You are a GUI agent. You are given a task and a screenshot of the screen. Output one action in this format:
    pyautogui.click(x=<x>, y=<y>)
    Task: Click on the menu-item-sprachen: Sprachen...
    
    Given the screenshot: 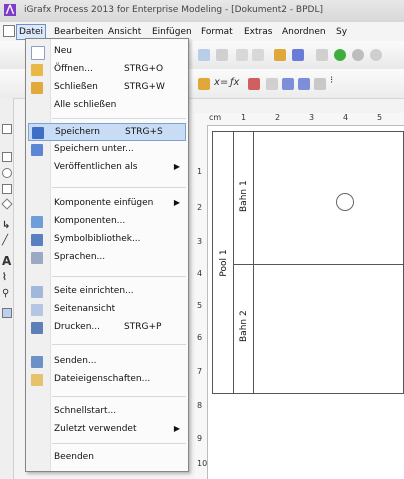 What is the action you would take?
    pyautogui.click(x=107, y=258)
    